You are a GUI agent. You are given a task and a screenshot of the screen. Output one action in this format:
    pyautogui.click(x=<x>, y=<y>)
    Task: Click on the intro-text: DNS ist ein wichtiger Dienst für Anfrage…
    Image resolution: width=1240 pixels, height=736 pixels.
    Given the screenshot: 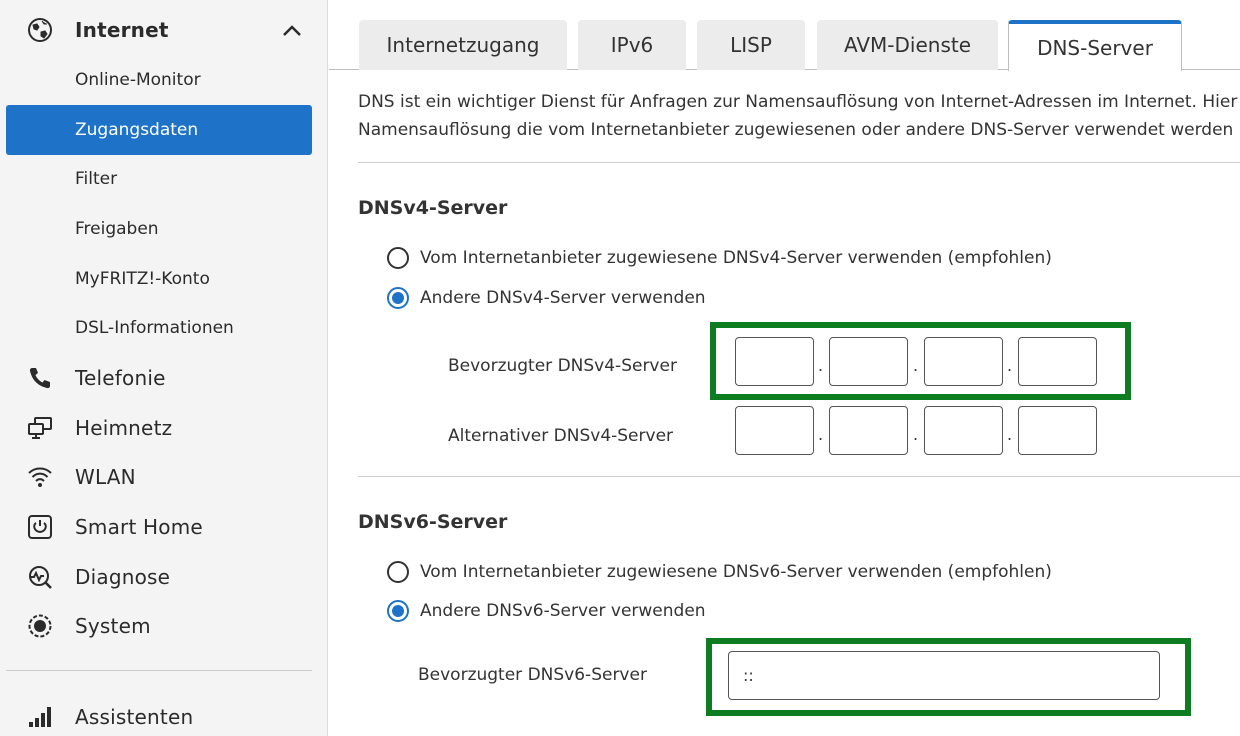 What is the action you would take?
    pyautogui.click(x=799, y=116)
    